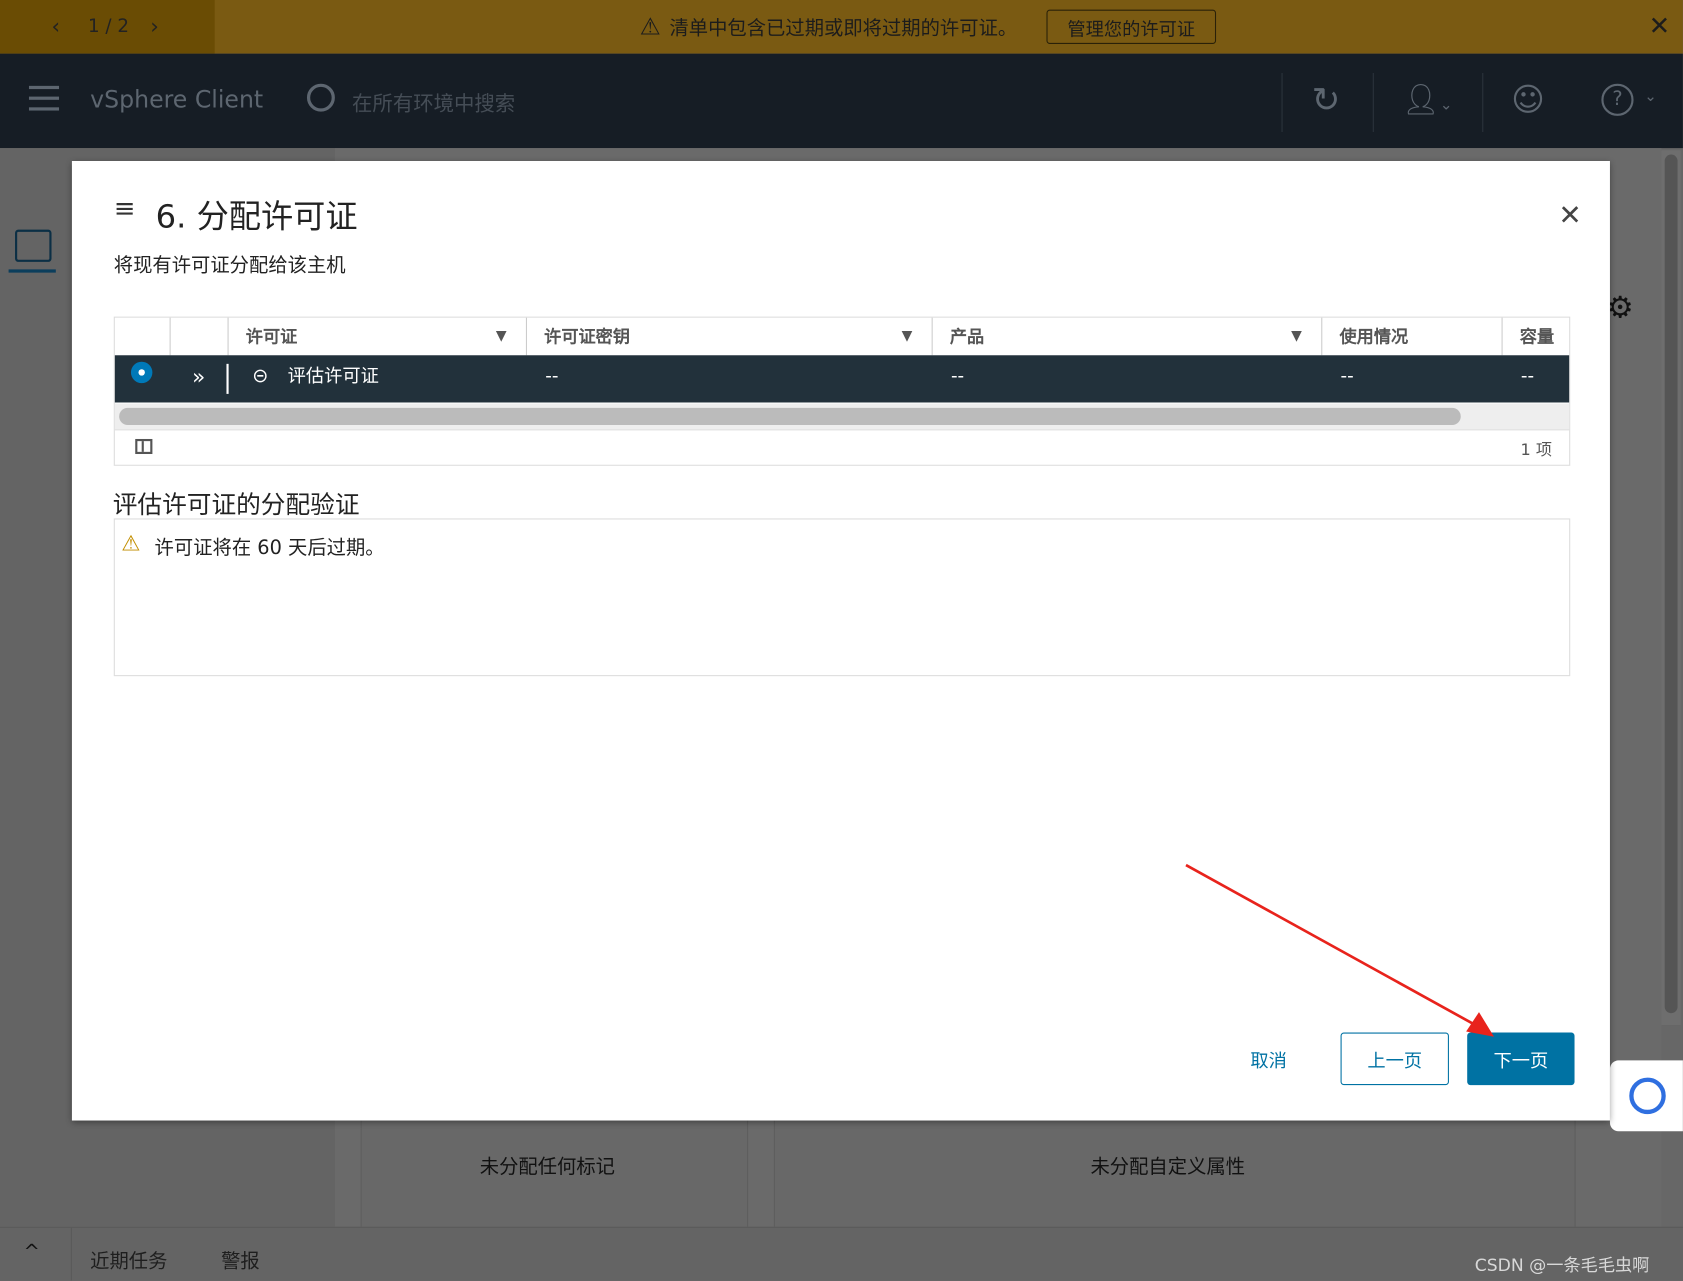  I want to click on annotation-arrow, so click(1340, 950).